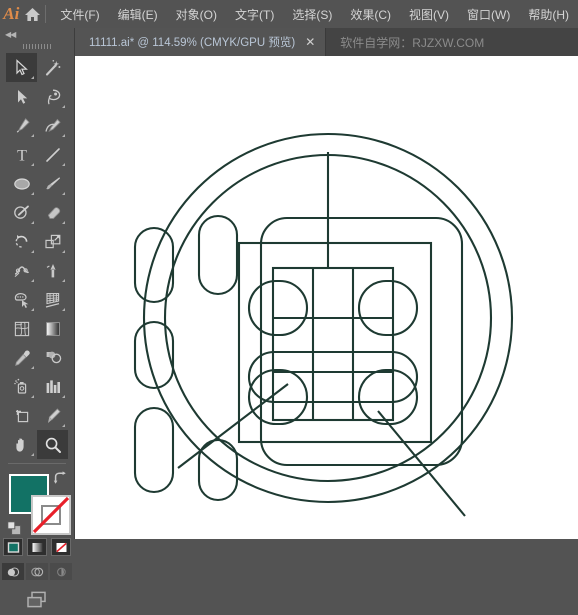 The width and height of the screenshot is (578, 615). Describe the element at coordinates (52, 183) in the screenshot. I see `paintbrush-tool` at that location.